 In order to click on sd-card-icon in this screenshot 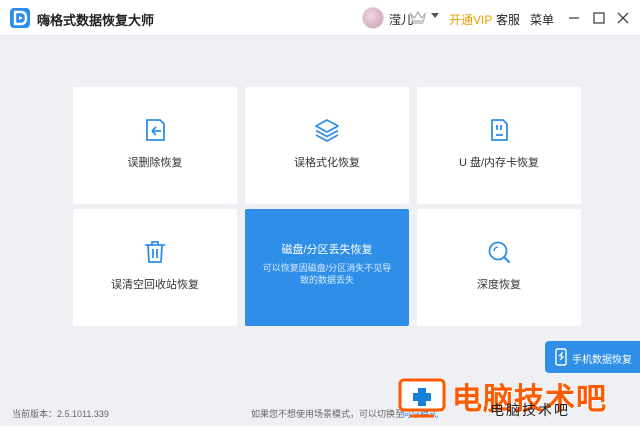, I will do `click(499, 130)`.